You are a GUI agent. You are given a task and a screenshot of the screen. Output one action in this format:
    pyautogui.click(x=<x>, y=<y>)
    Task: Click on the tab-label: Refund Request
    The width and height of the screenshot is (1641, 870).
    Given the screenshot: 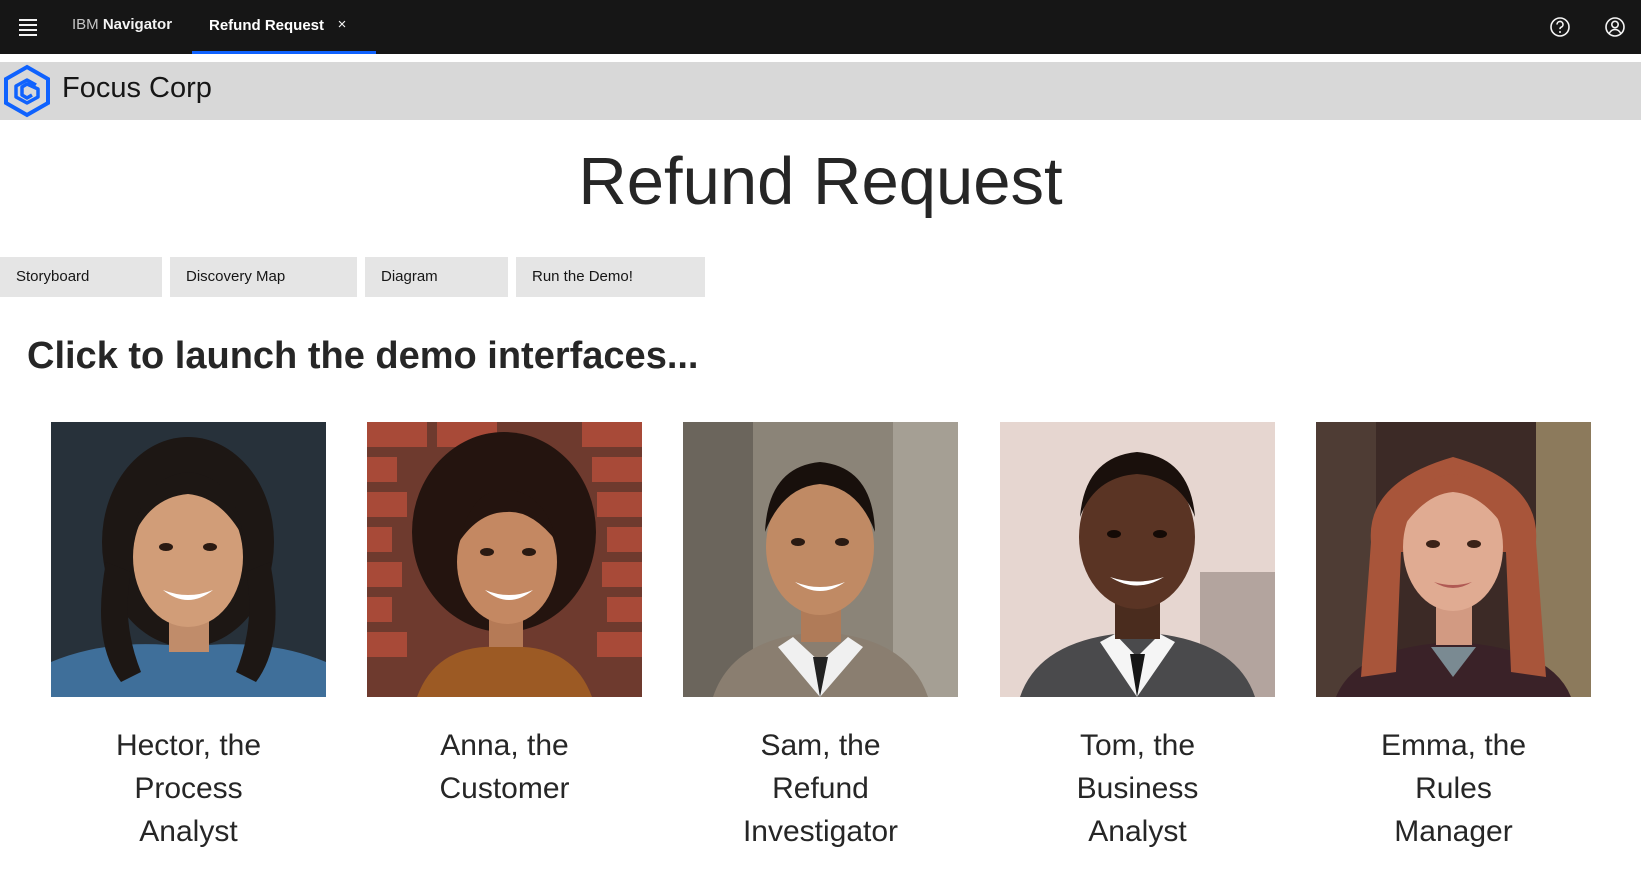 What is the action you would take?
    pyautogui.click(x=267, y=25)
    